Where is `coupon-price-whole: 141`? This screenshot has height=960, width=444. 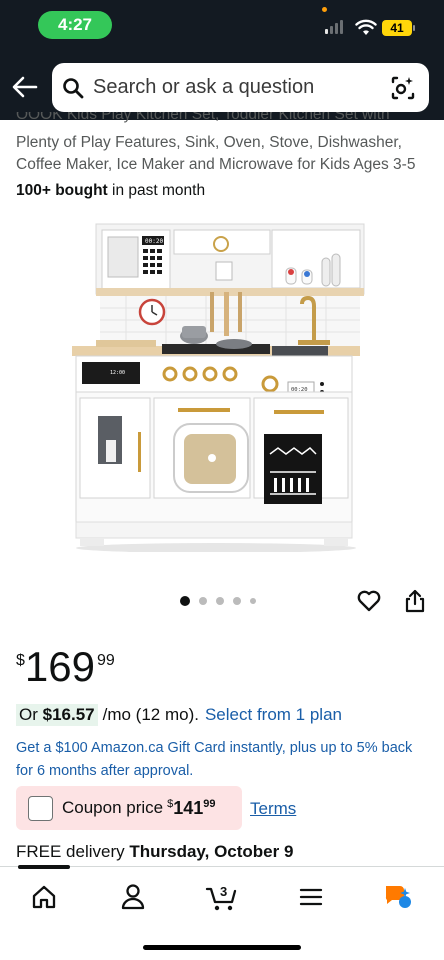
coupon-price-whole: 141 is located at coordinates (188, 807).